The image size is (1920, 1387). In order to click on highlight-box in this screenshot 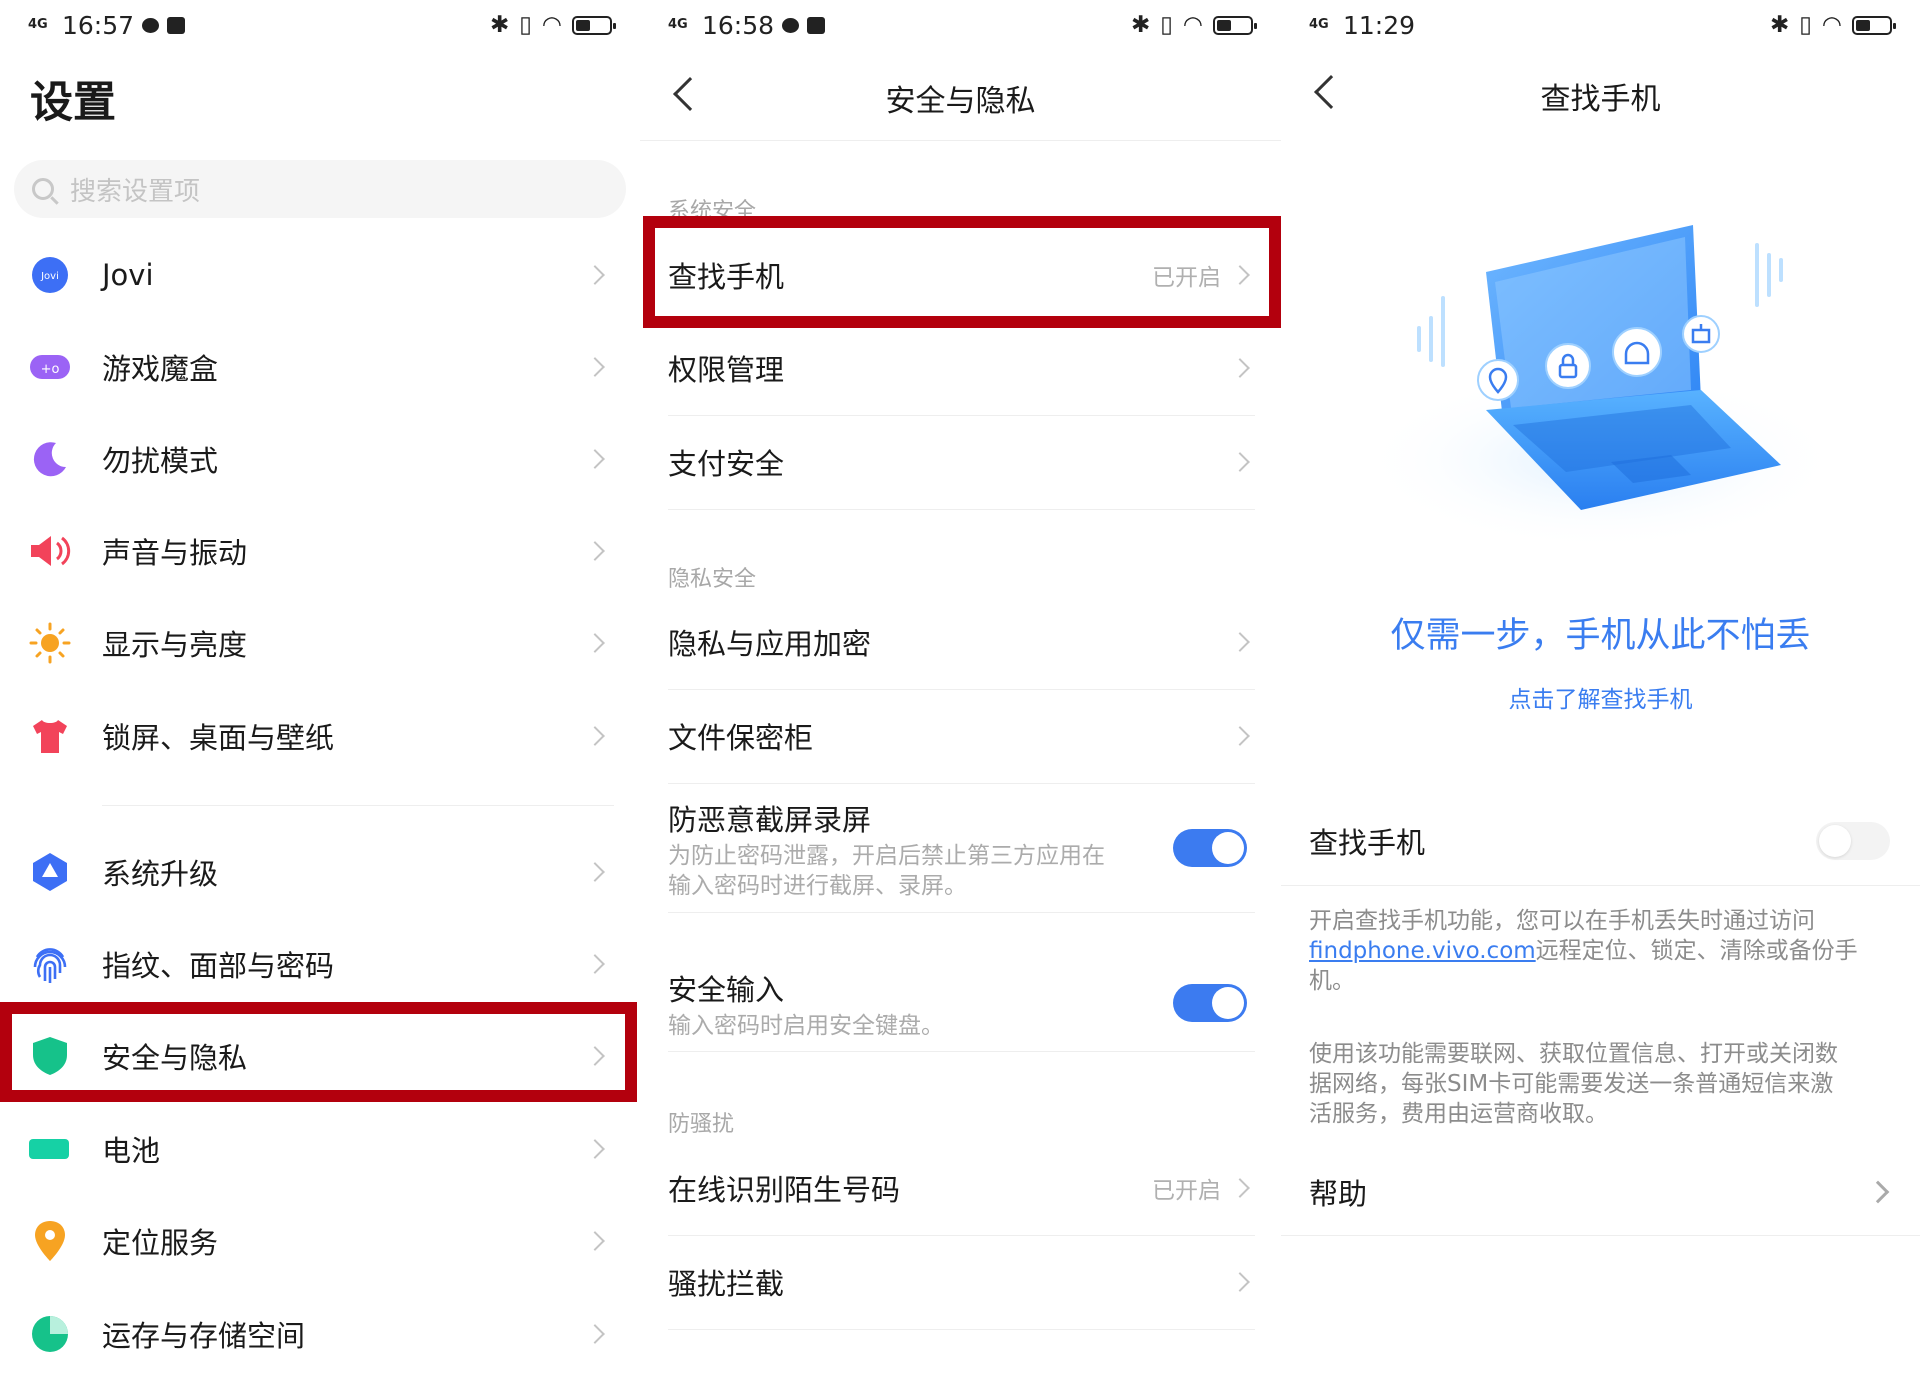, I will do `click(962, 272)`.